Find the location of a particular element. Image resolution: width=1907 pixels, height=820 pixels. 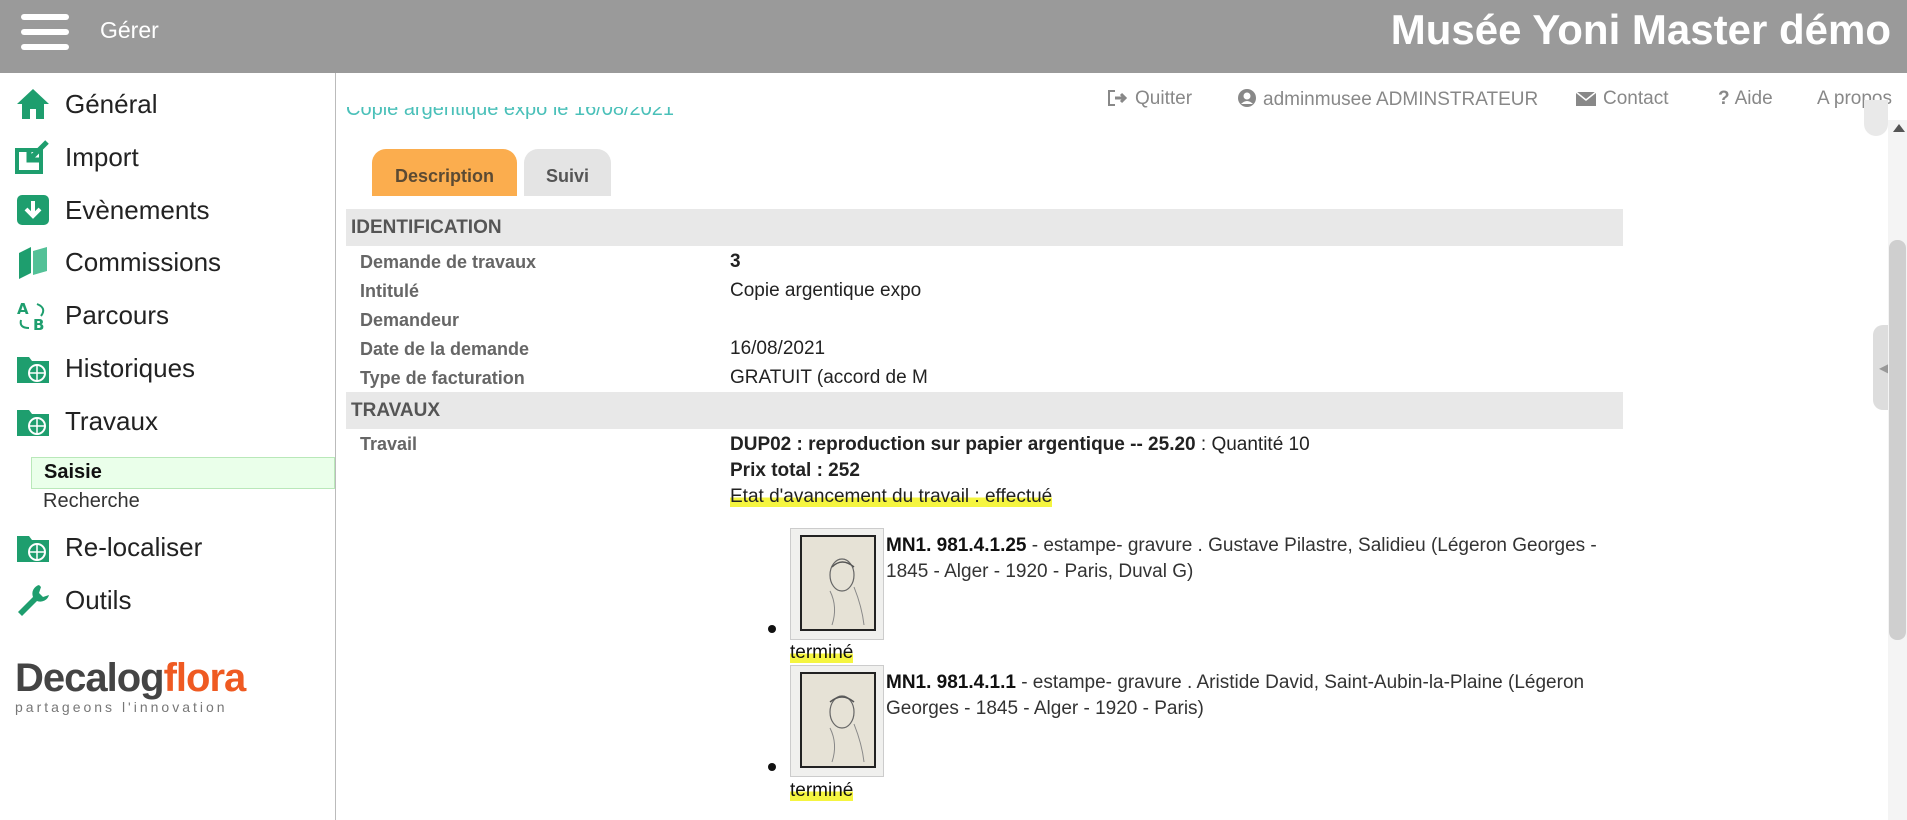

quit-label: Quitter is located at coordinates (1164, 98).